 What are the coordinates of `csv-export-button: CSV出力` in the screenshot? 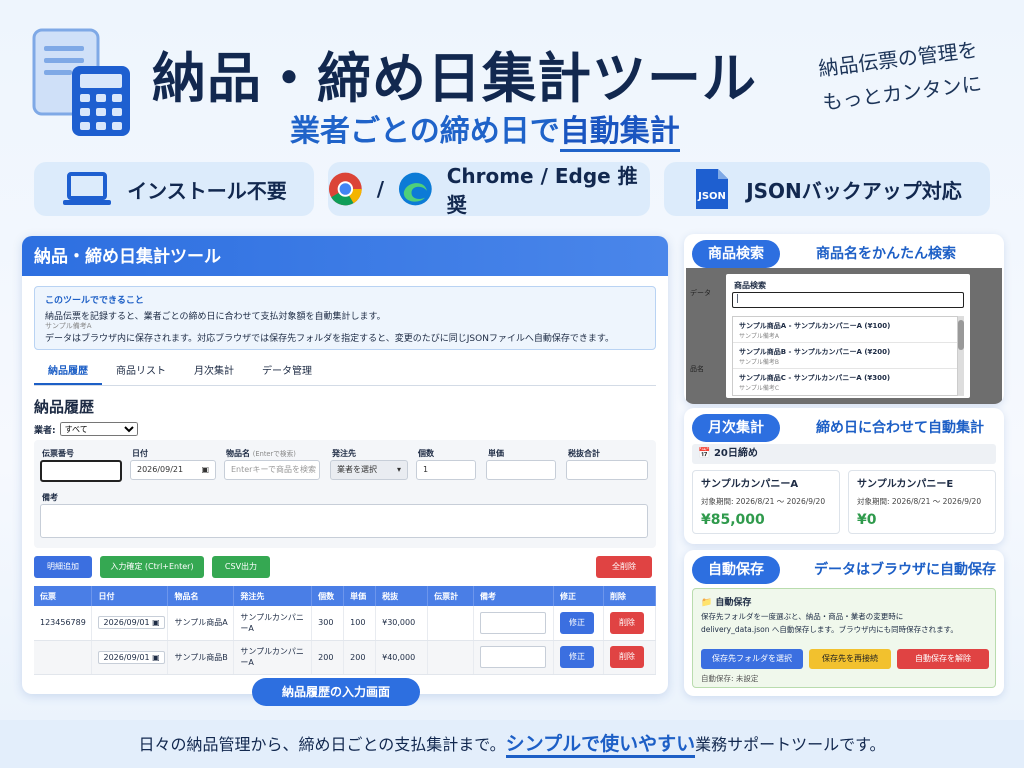 It's located at (241, 567).